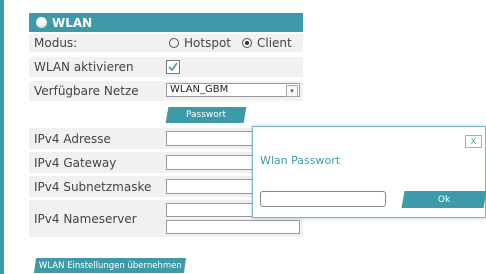 This screenshot has height=274, width=486. I want to click on wlan-einstellungen-uebernehmen-button: WLAN Einstellungen übernehmen, so click(110, 265).